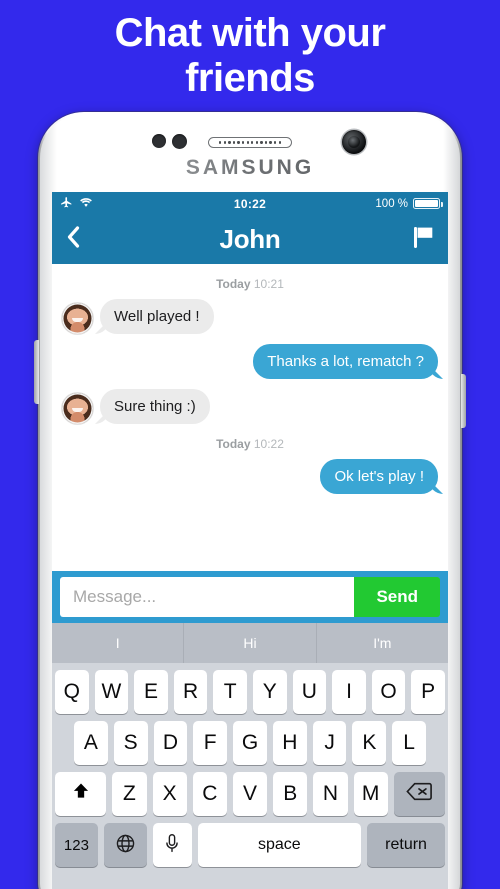 Image resolution: width=500 pixels, height=889 pixels. Describe the element at coordinates (250, 78) in the screenshot. I see `promo-headline-line-2: friends` at that location.